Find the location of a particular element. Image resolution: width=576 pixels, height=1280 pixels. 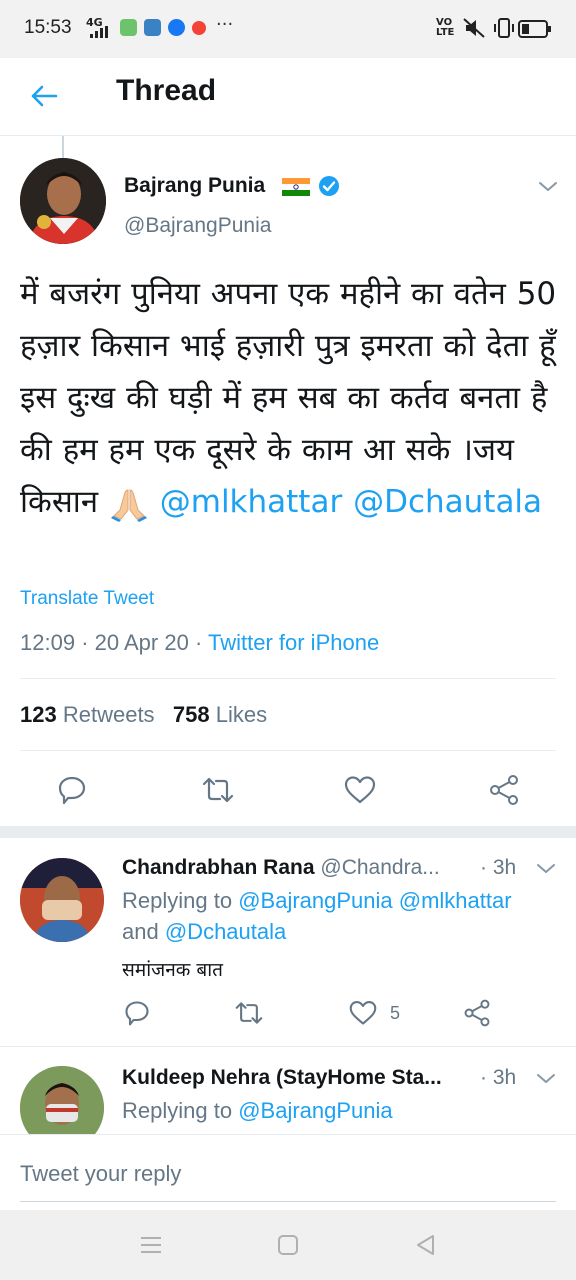

status-time: 15:53 is located at coordinates (48, 27).